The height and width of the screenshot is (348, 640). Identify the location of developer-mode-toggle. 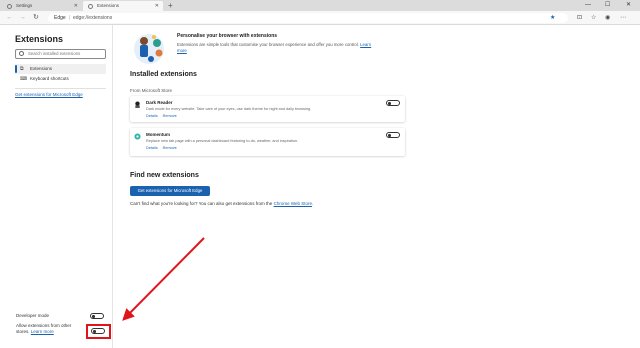
(97, 316).